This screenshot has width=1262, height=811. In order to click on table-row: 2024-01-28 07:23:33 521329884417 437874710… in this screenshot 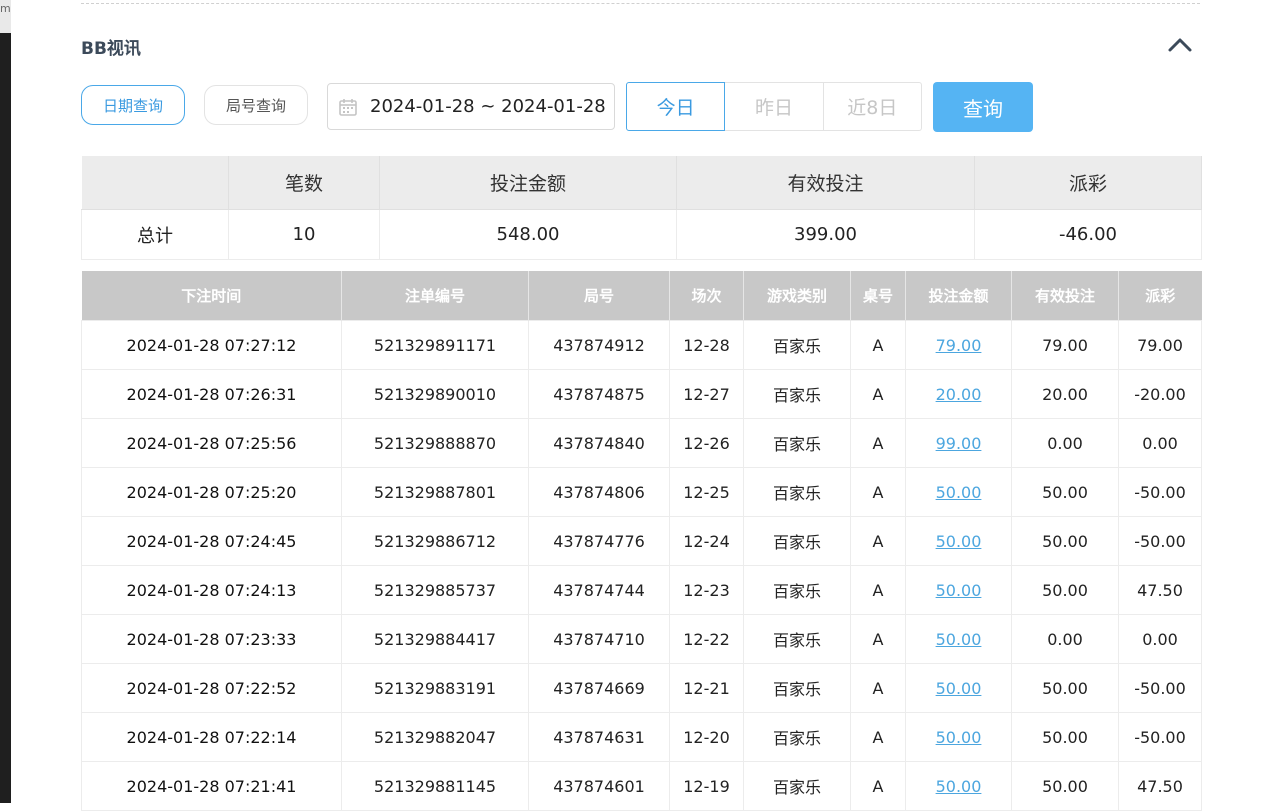, I will do `click(641, 639)`.